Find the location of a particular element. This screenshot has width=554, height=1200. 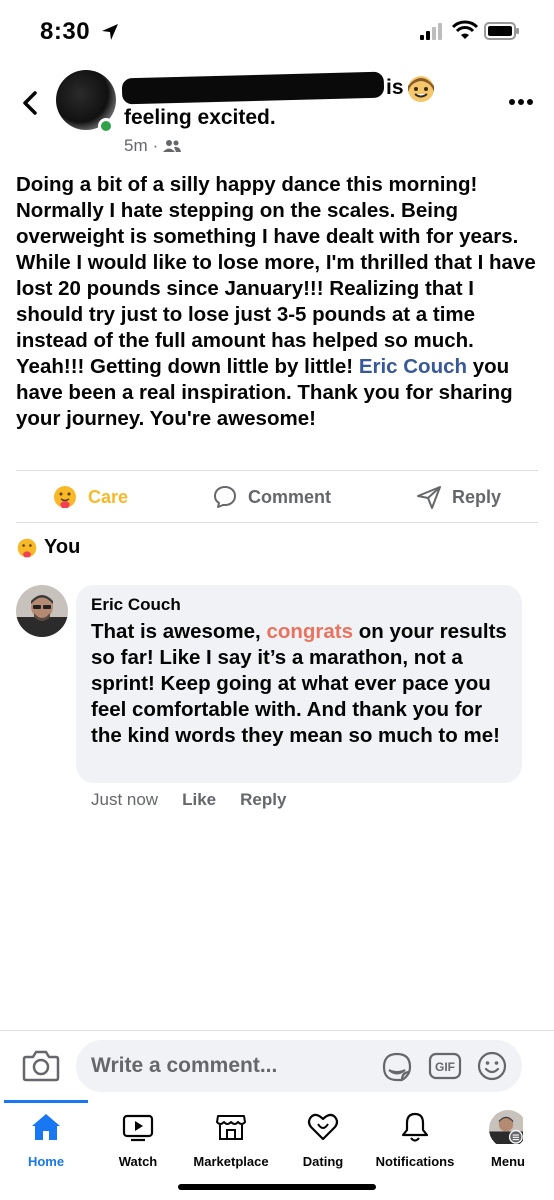

online-status-dot is located at coordinates (106, 126).